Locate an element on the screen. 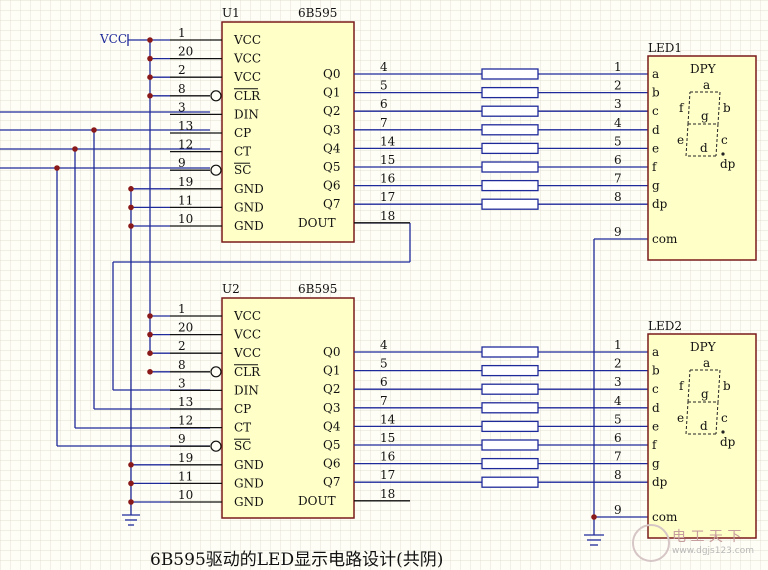  led-pin-number: 4 is located at coordinates (618, 123).